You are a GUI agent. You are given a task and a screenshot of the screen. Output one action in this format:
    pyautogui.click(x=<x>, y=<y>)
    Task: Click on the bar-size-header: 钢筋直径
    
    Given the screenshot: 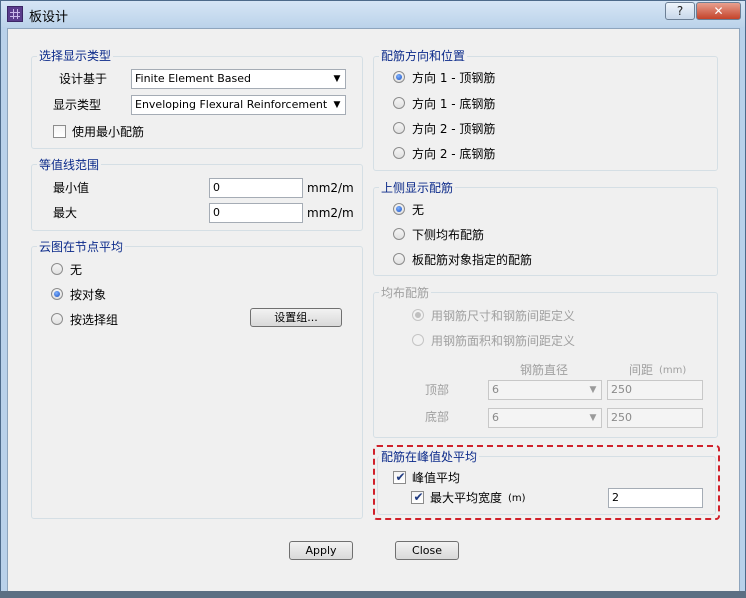 What is the action you would take?
    pyautogui.click(x=544, y=370)
    